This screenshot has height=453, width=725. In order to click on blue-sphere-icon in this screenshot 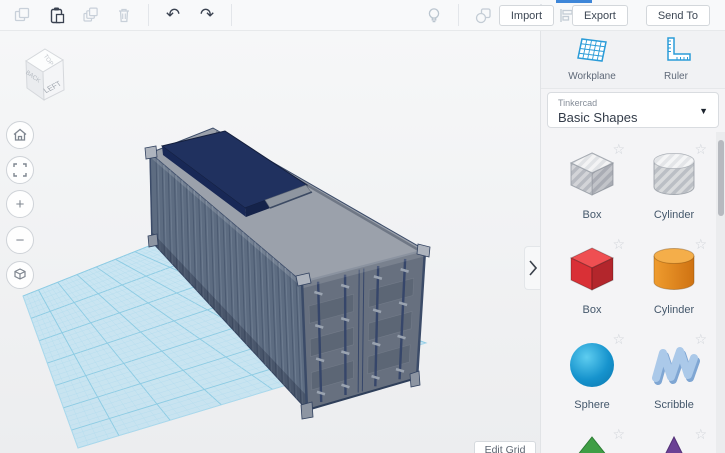, I will do `click(592, 365)`.